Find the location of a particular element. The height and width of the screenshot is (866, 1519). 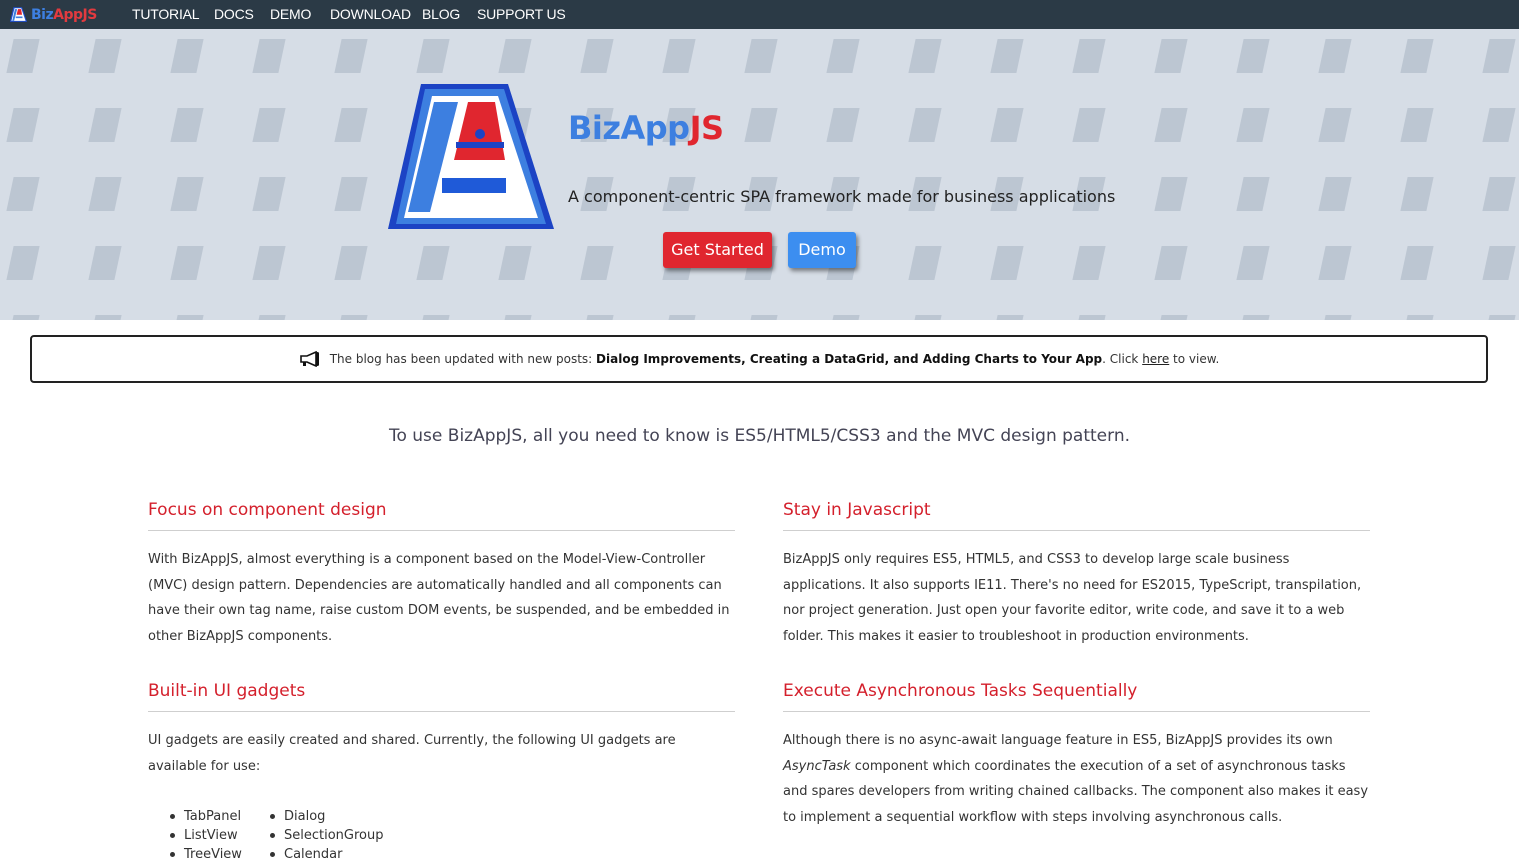

list-item: ListView is located at coordinates (206, 835).